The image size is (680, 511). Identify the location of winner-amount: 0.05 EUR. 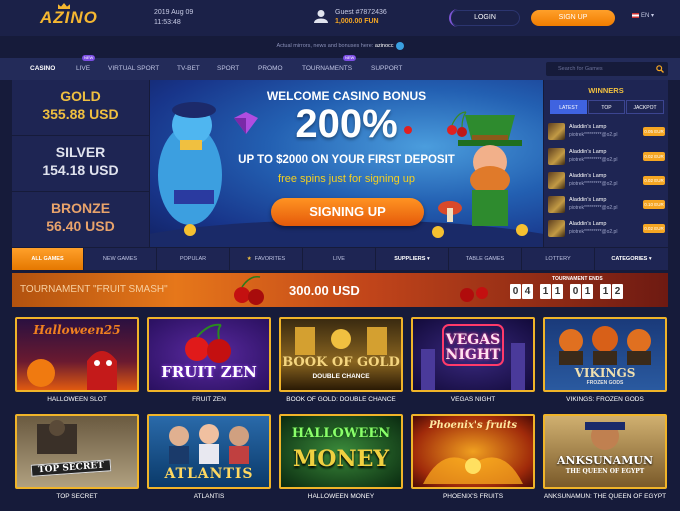
(654, 131).